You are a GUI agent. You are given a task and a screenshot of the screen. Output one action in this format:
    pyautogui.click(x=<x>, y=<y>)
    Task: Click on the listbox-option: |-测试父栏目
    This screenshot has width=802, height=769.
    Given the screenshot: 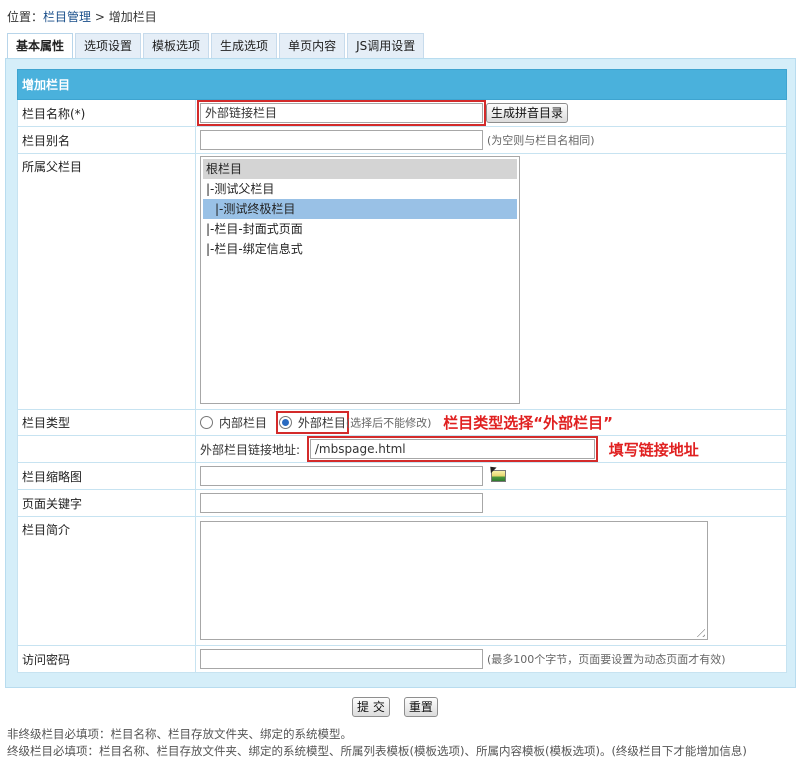 What is the action you would take?
    pyautogui.click(x=360, y=189)
    